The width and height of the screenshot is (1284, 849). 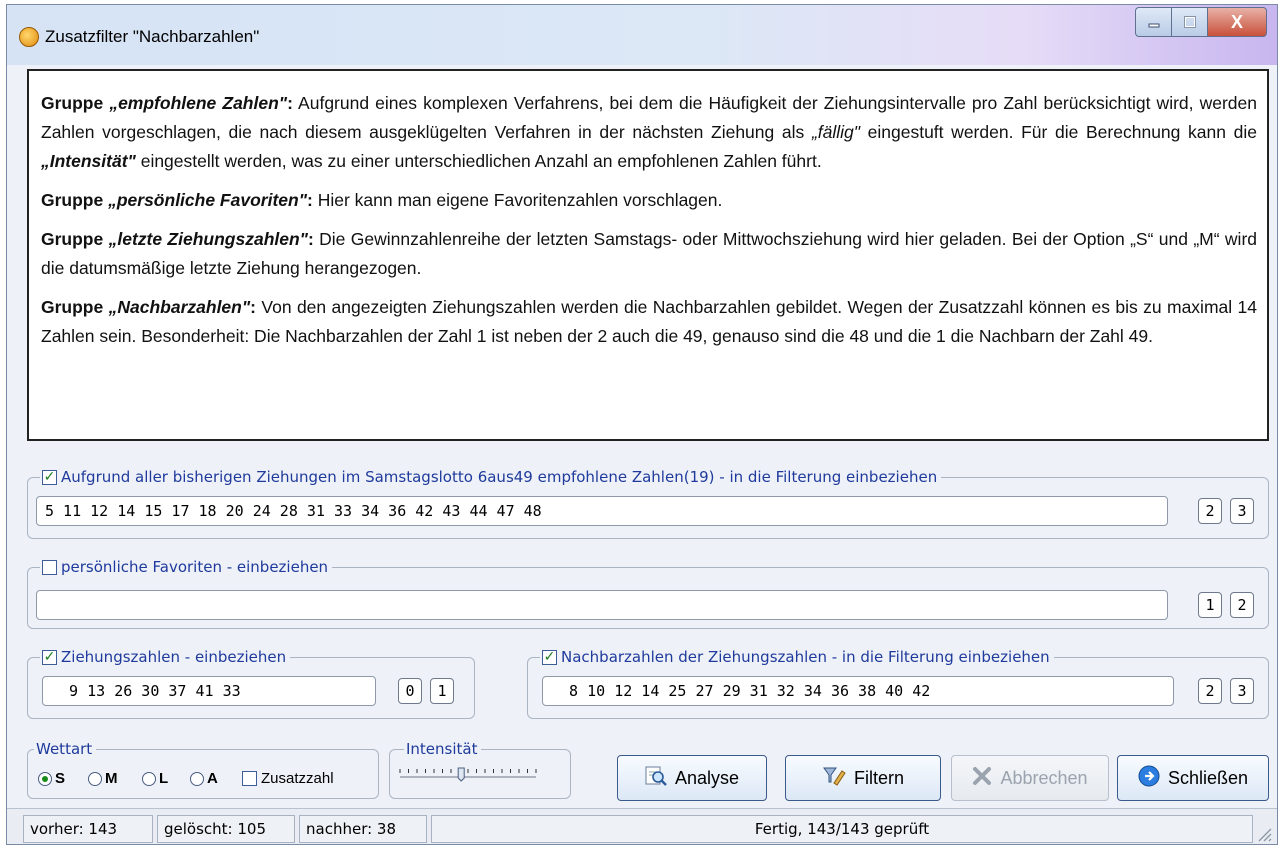 What do you see at coordinates (49, 477) in the screenshot?
I see `recommended-numbers-checkbox: ✓` at bounding box center [49, 477].